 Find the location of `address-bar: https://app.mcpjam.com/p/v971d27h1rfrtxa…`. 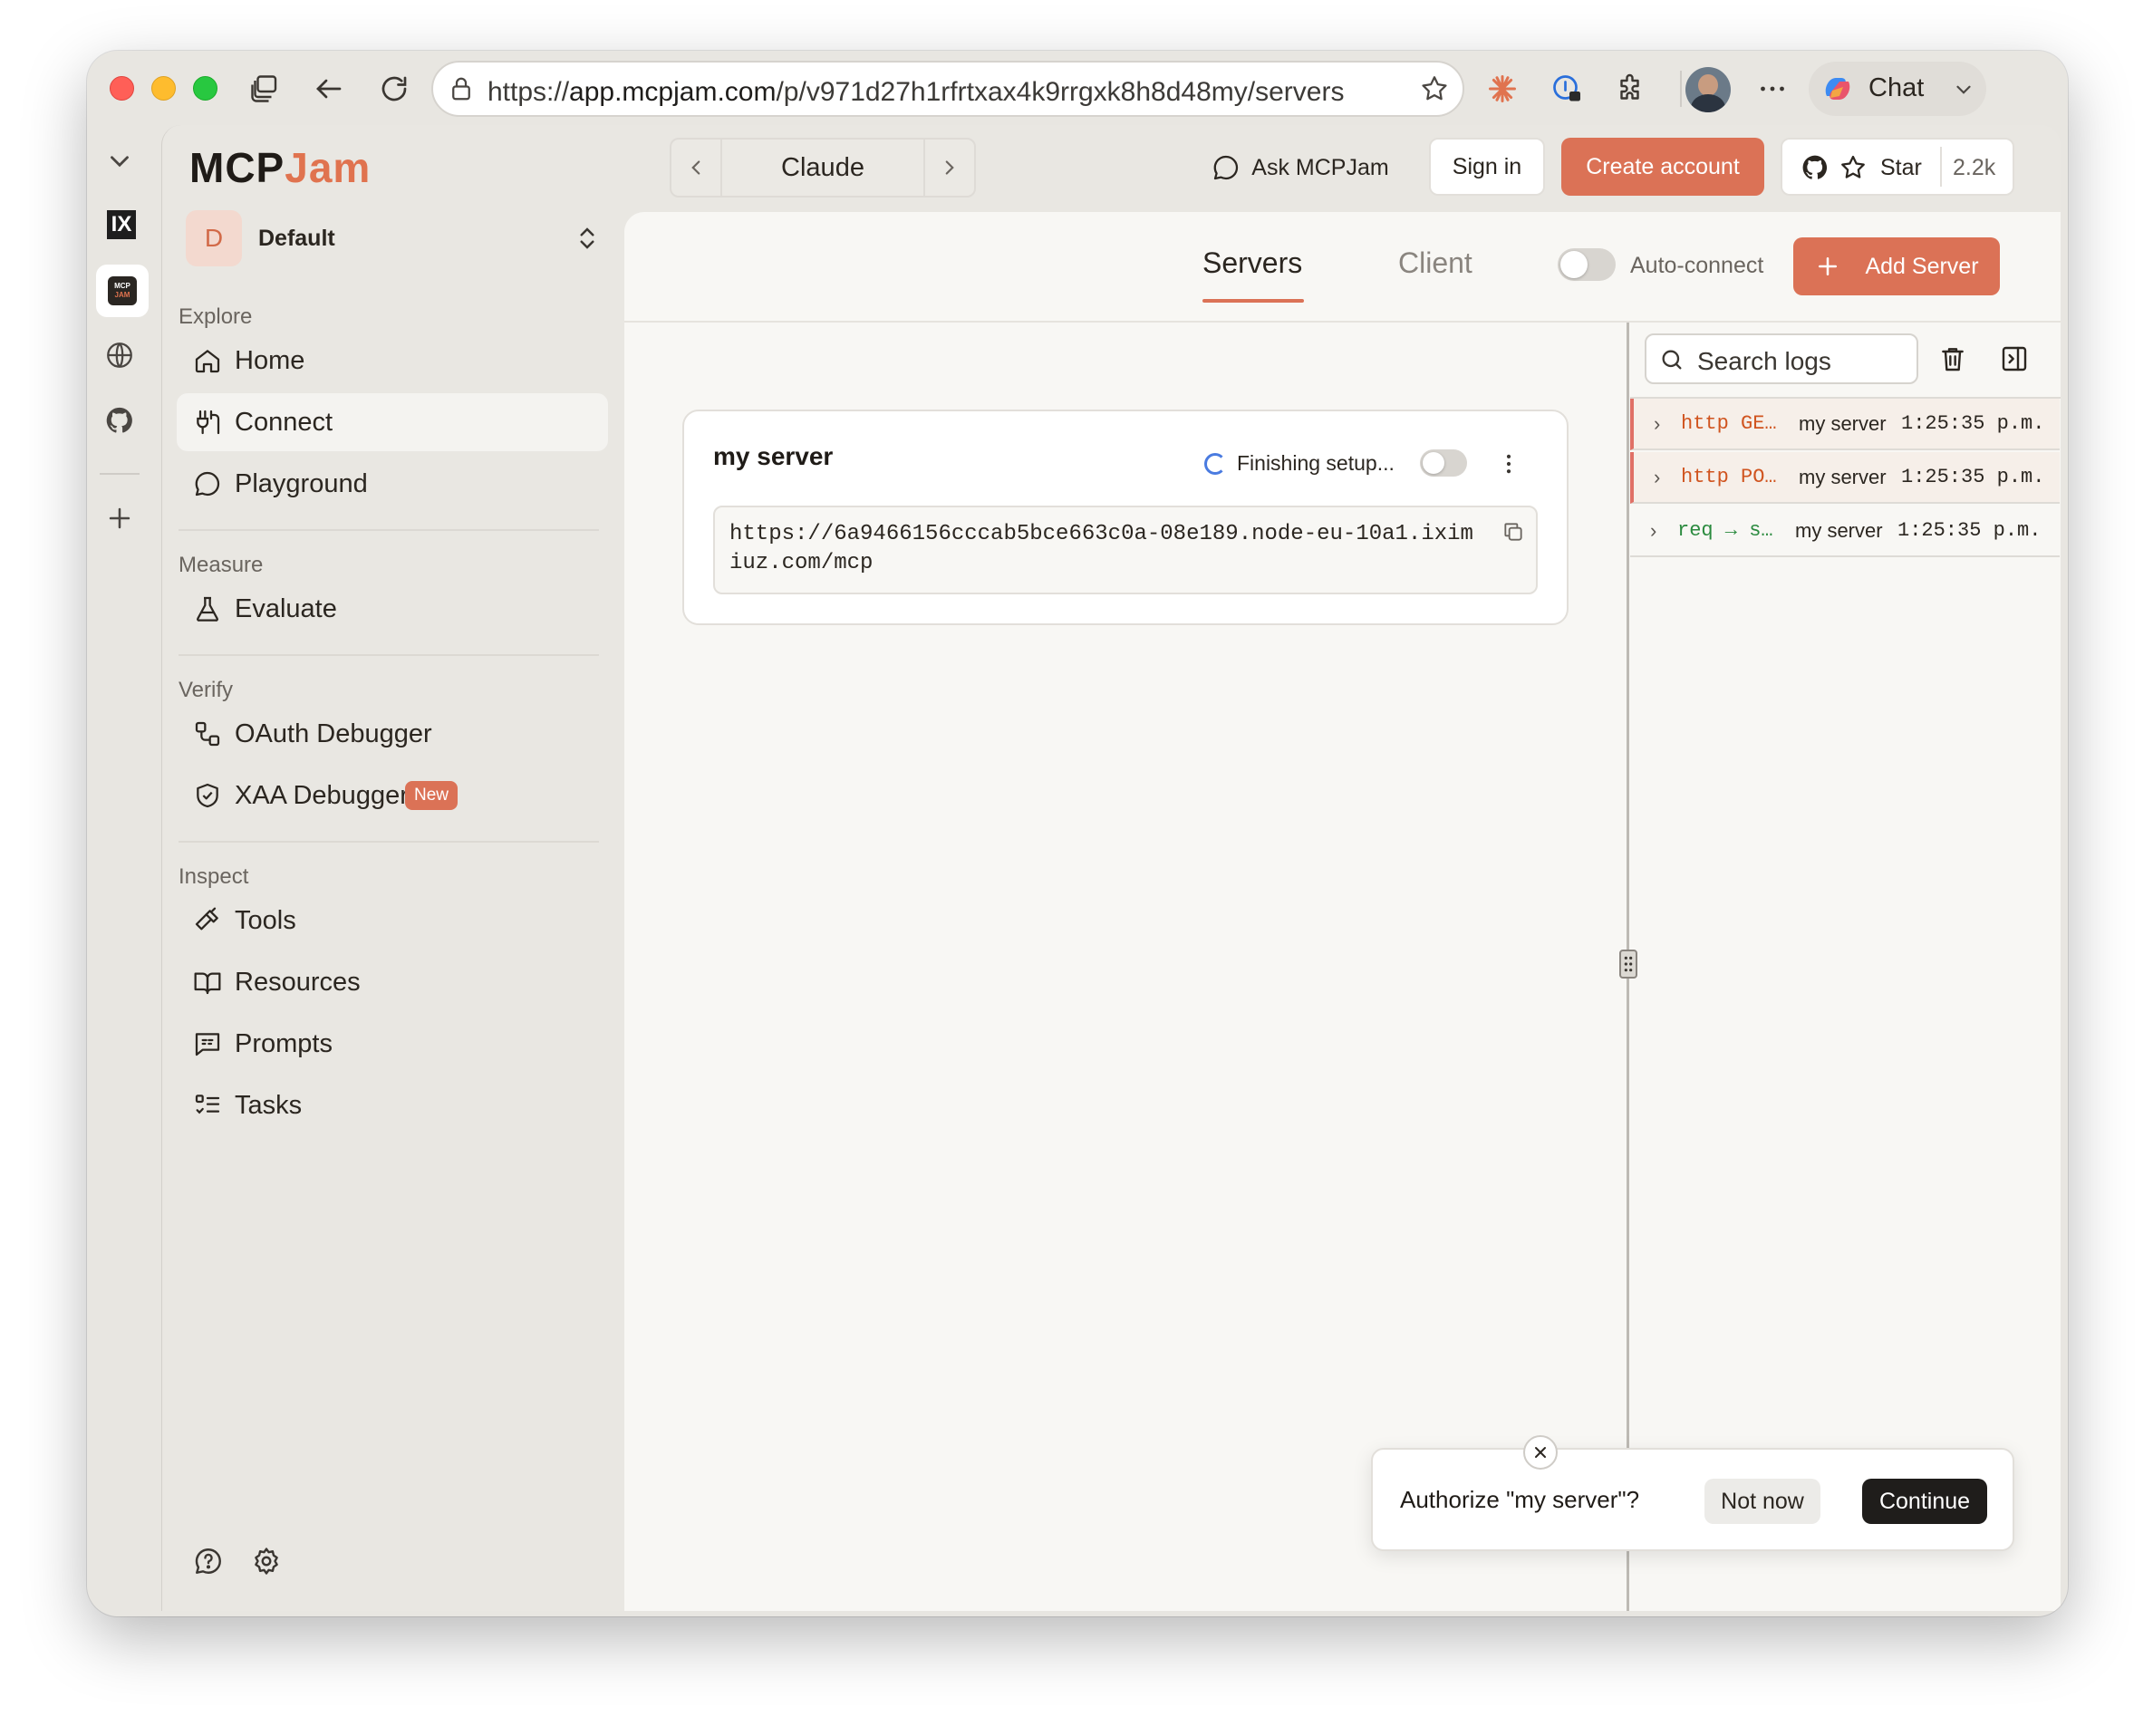

address-bar: https://app.mcpjam.com/p/v971d27h1rfrtxa… is located at coordinates (947, 89).